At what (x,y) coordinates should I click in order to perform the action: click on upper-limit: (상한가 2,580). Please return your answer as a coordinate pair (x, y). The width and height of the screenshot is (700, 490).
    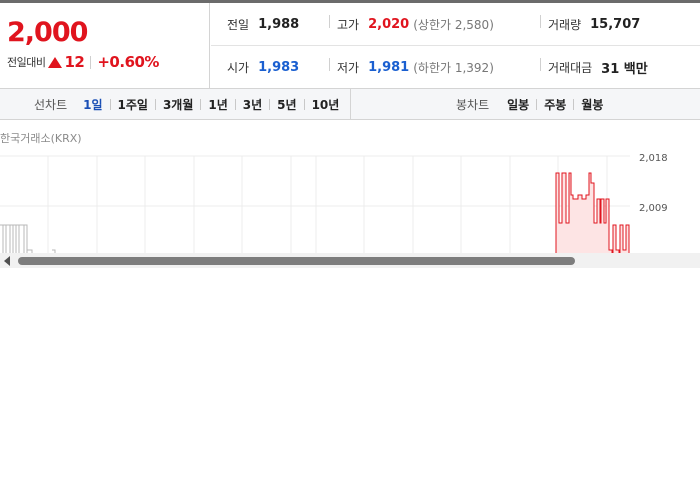
    Looking at the image, I should click on (453, 25).